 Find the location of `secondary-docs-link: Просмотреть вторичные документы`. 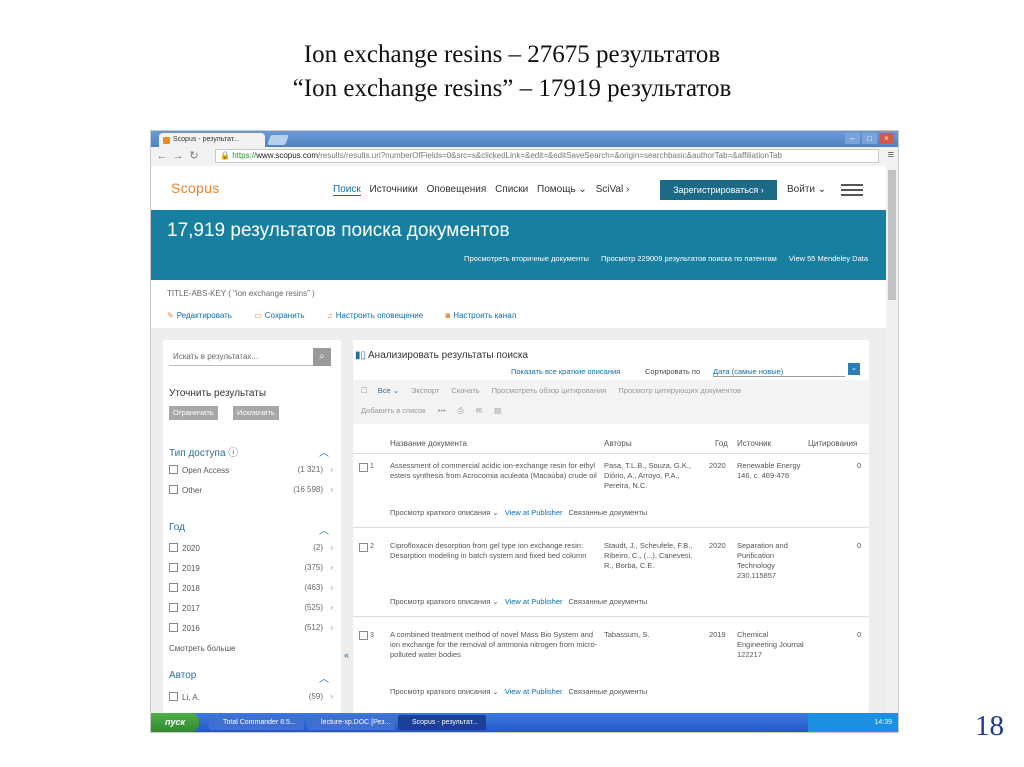

secondary-docs-link: Просмотреть вторичные документы is located at coordinates (526, 258).